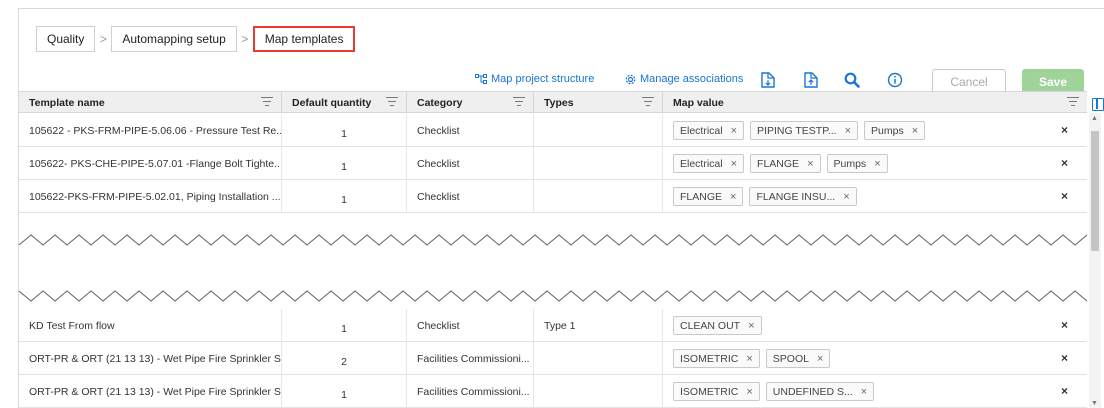  Describe the element at coordinates (1094, 118) in the screenshot. I see `scroll-up-arrow-icon: ▲` at that location.